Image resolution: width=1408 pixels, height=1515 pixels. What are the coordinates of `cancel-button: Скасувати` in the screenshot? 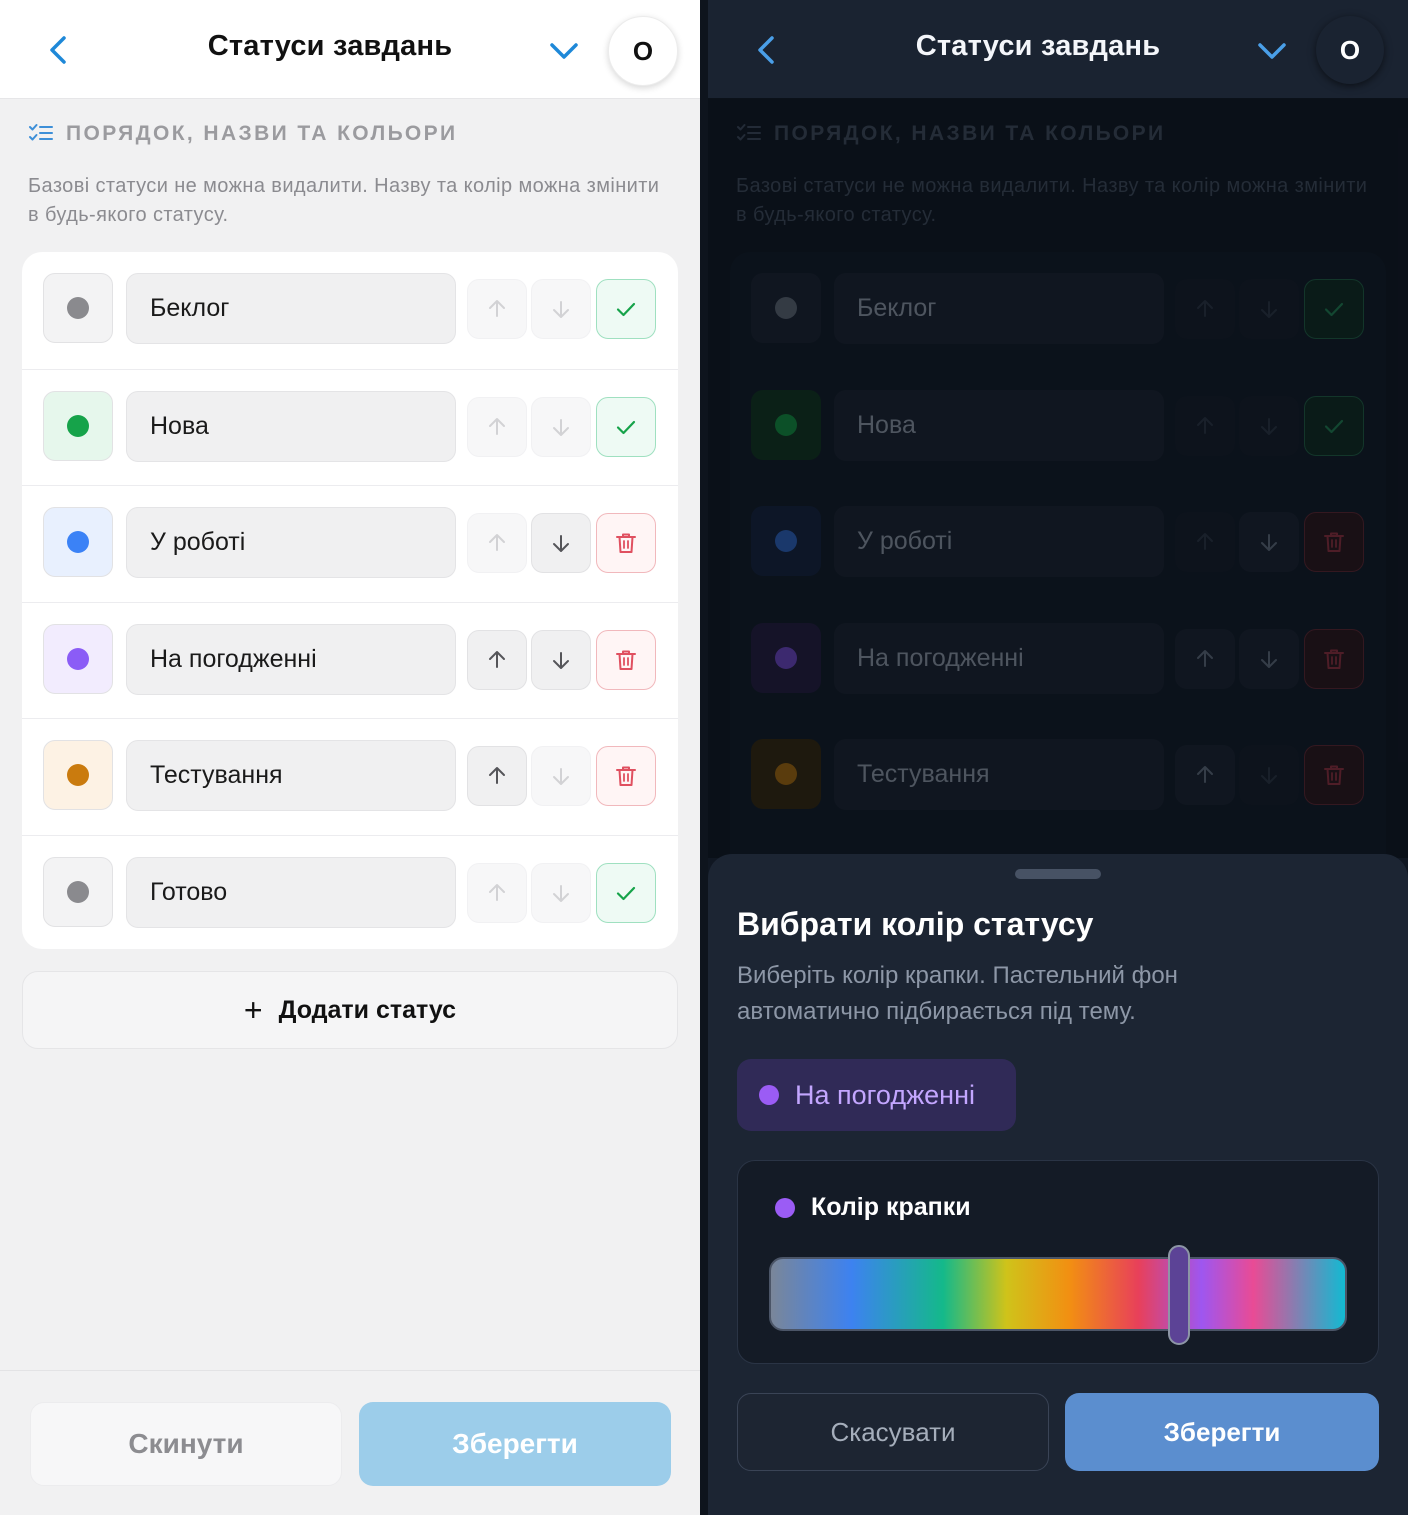 It's located at (893, 1432).